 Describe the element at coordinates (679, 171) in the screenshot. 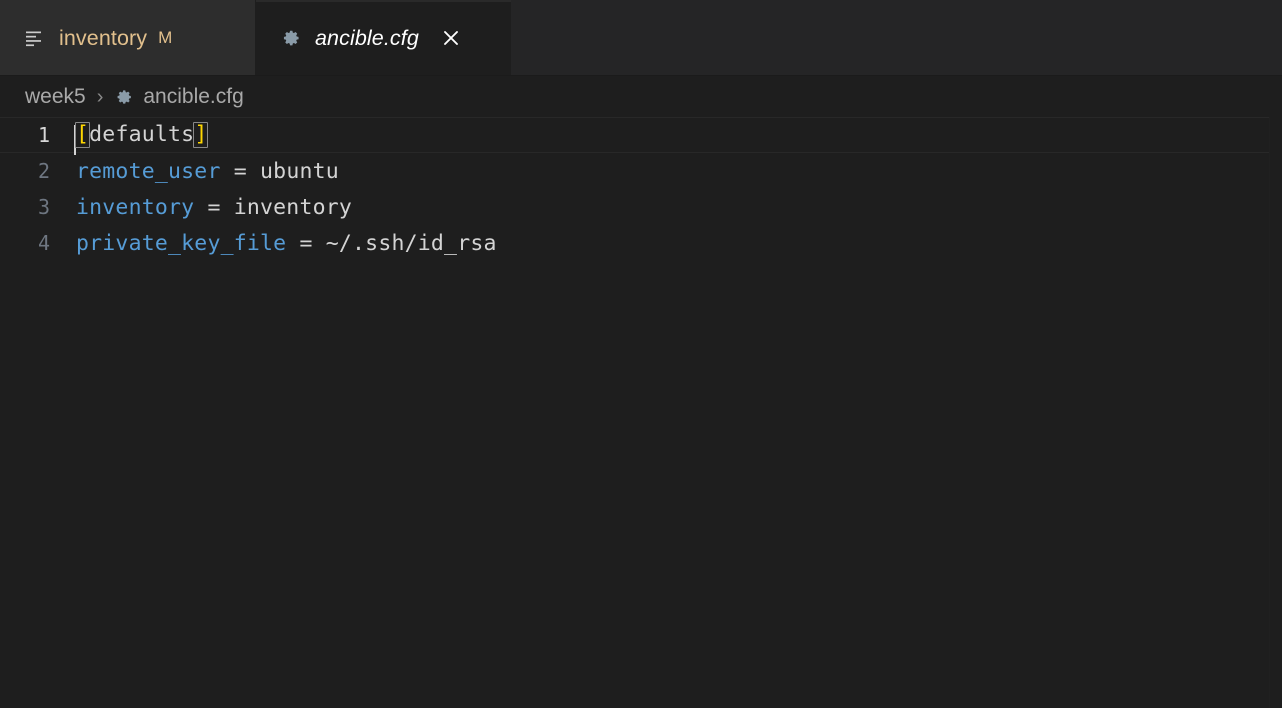

I see `code-line-content: remote_user = ubuntu` at that location.